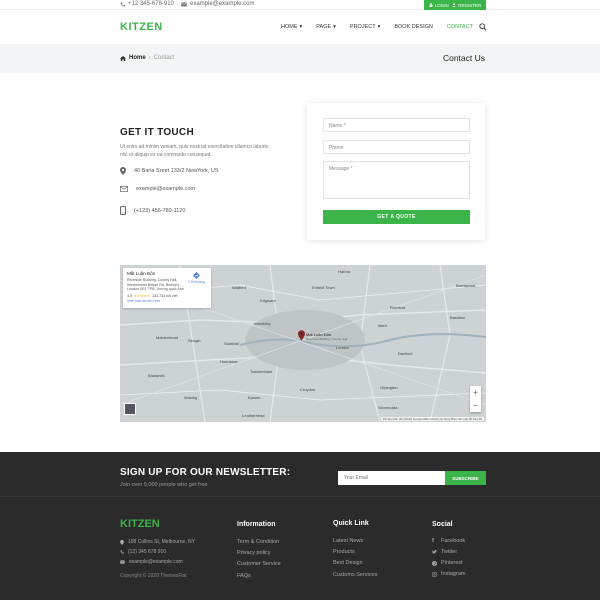 This screenshot has height=600, width=600. I want to click on contact-email-text: example@example.com, so click(166, 189).